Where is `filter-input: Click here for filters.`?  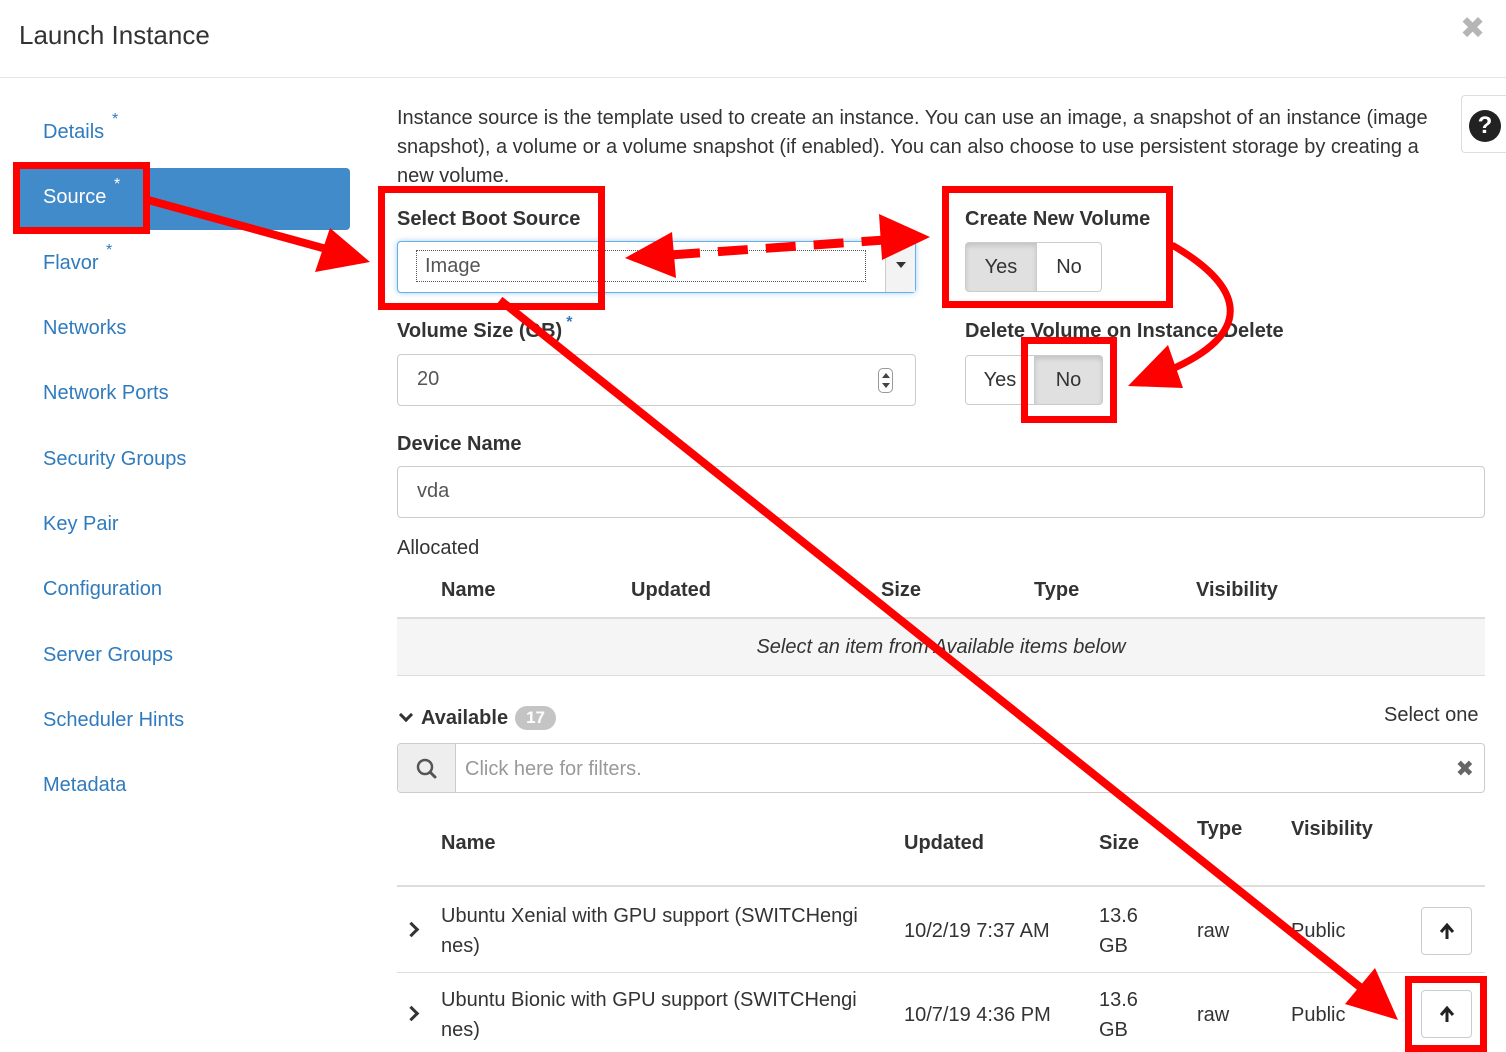
filter-input: Click here for filters. is located at coordinates (553, 769).